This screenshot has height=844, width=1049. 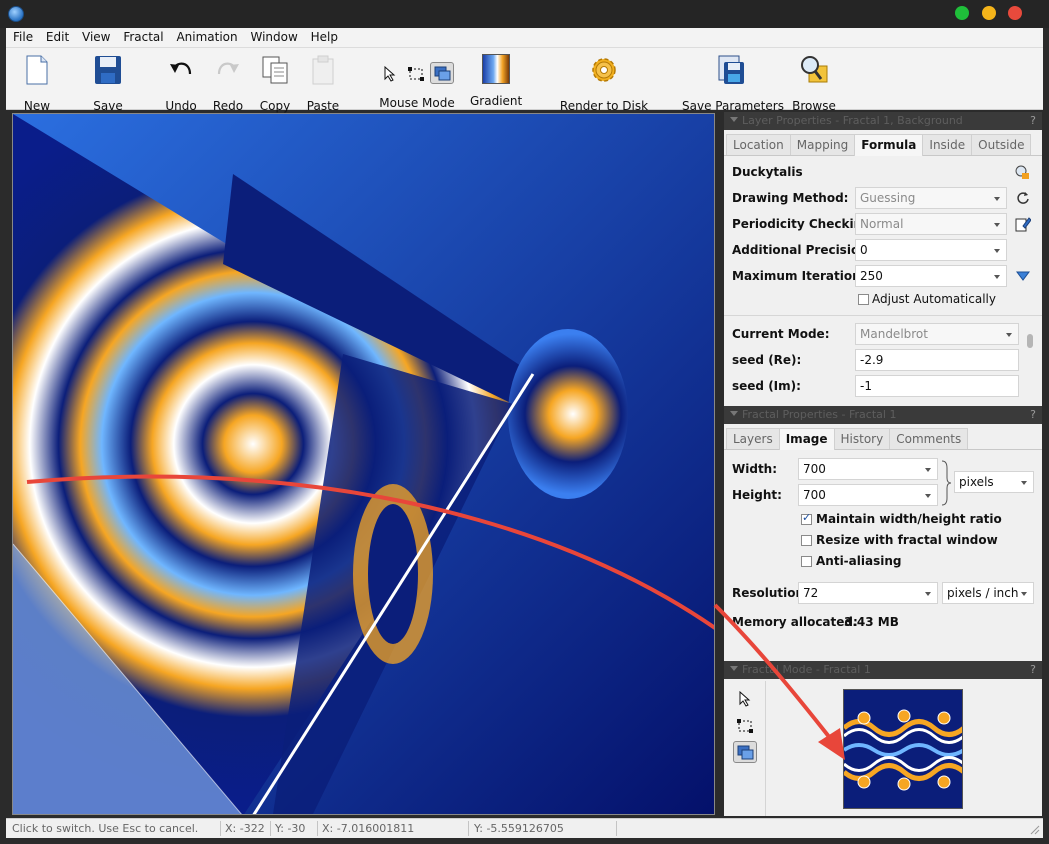 I want to click on precision-select: 0, so click(x=931, y=250).